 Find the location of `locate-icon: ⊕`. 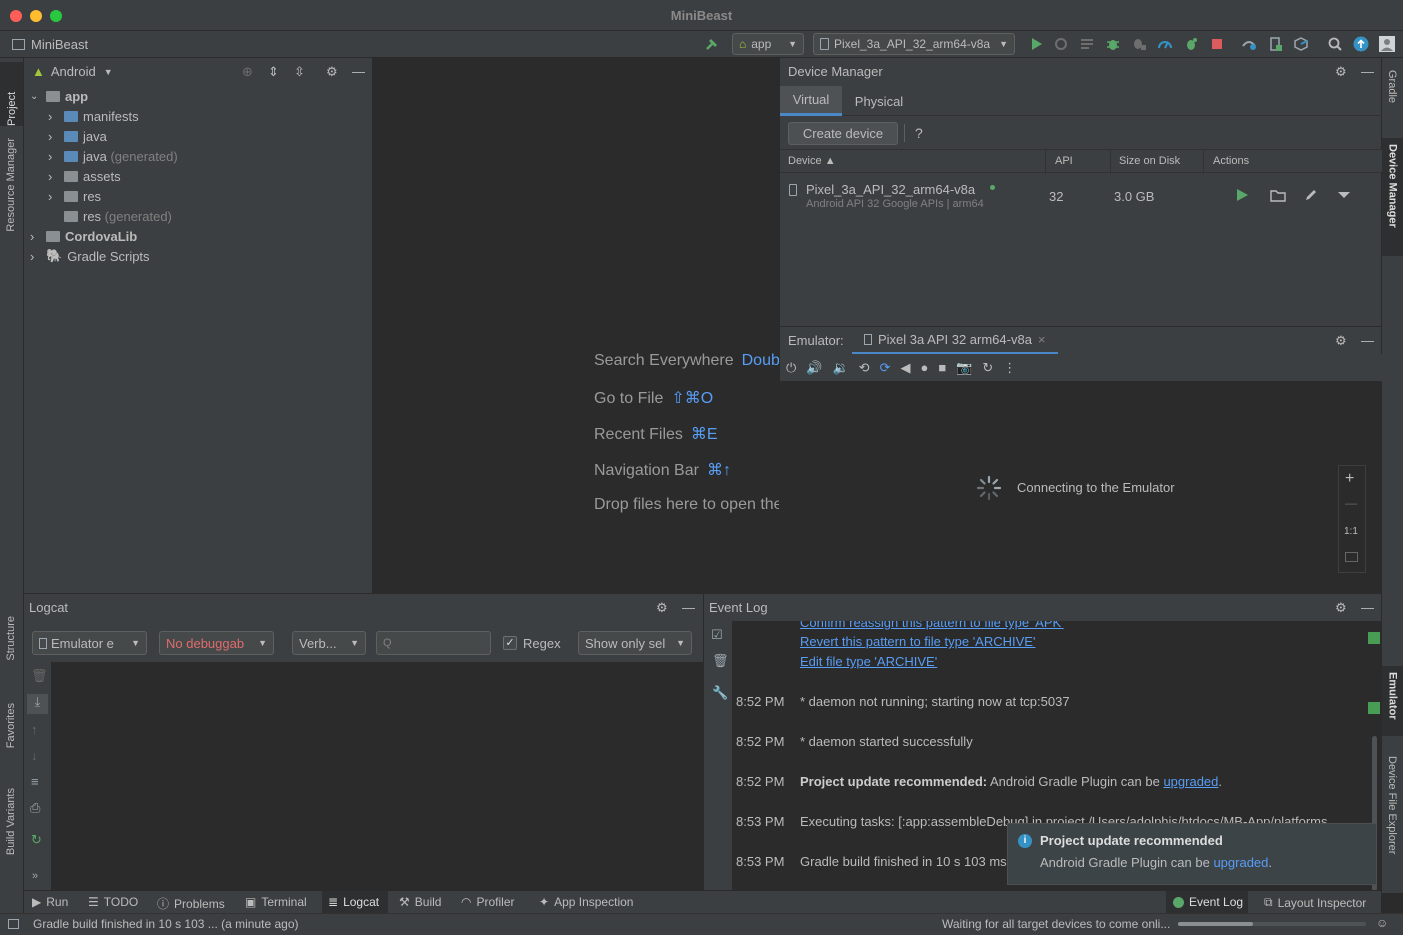

locate-icon: ⊕ is located at coordinates (247, 72).